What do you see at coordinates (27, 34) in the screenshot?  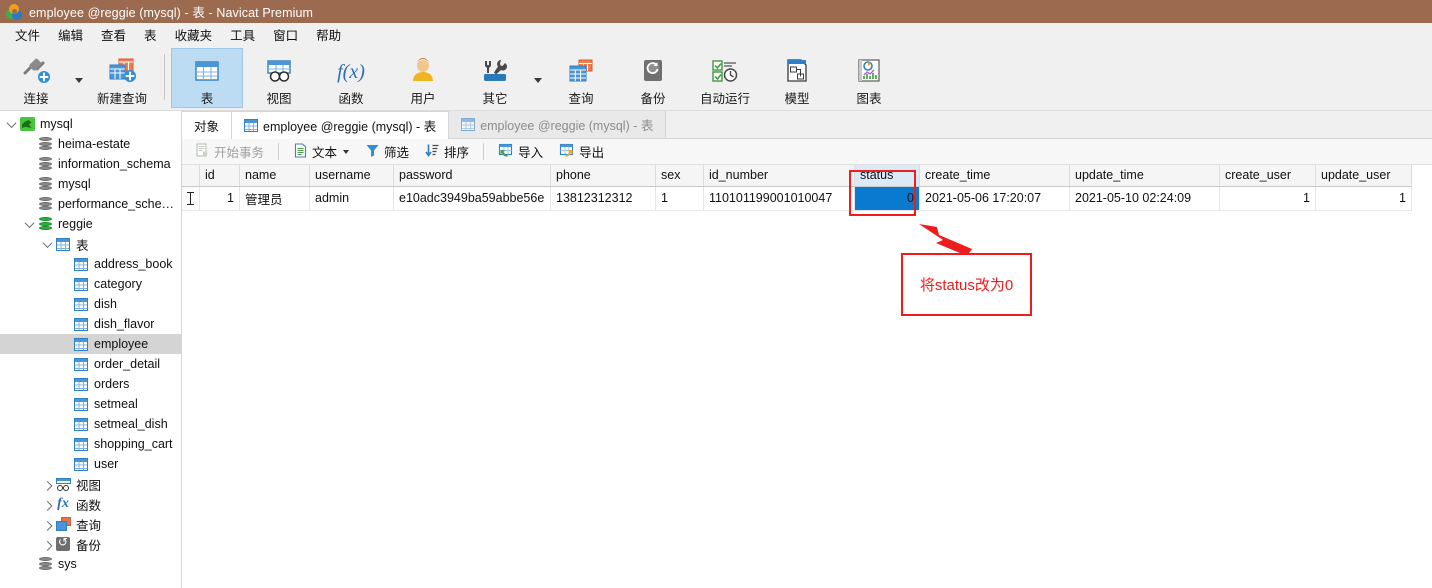 I see `menu-file: 文件` at bounding box center [27, 34].